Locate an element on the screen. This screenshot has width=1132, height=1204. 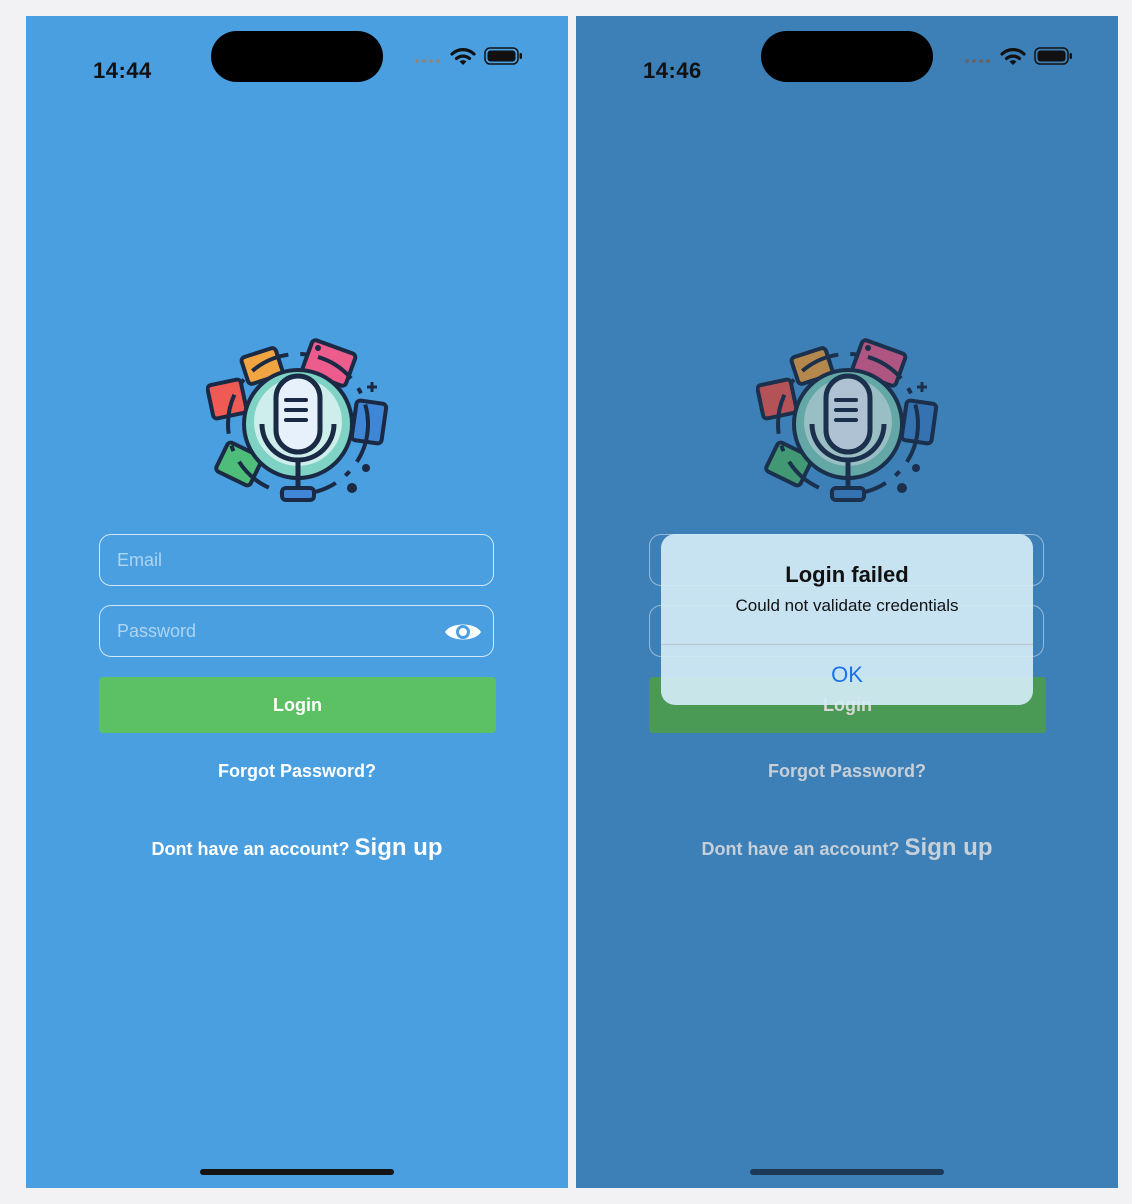
alert-title: Login failed is located at coordinates (847, 574).